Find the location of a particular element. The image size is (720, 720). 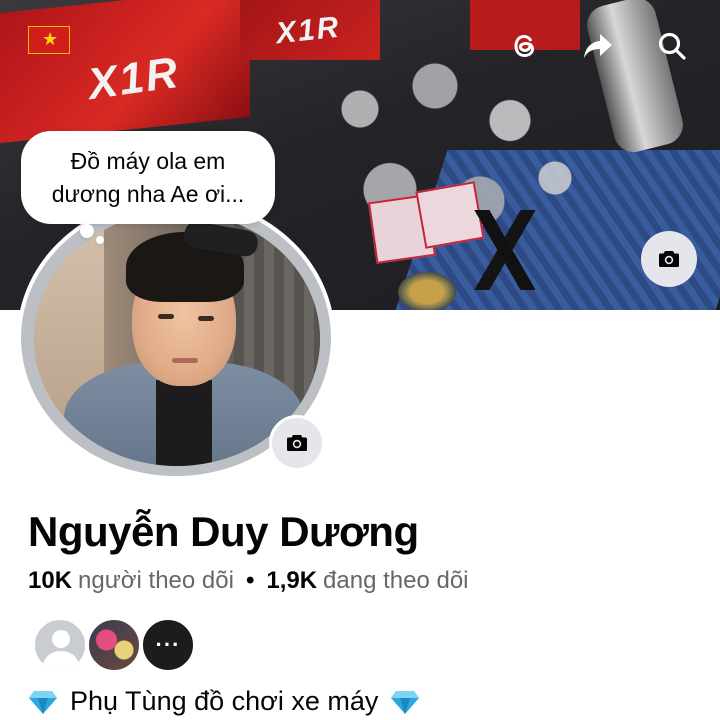

profile-name: Nguyễn Duy Dương is located at coordinates (223, 531).